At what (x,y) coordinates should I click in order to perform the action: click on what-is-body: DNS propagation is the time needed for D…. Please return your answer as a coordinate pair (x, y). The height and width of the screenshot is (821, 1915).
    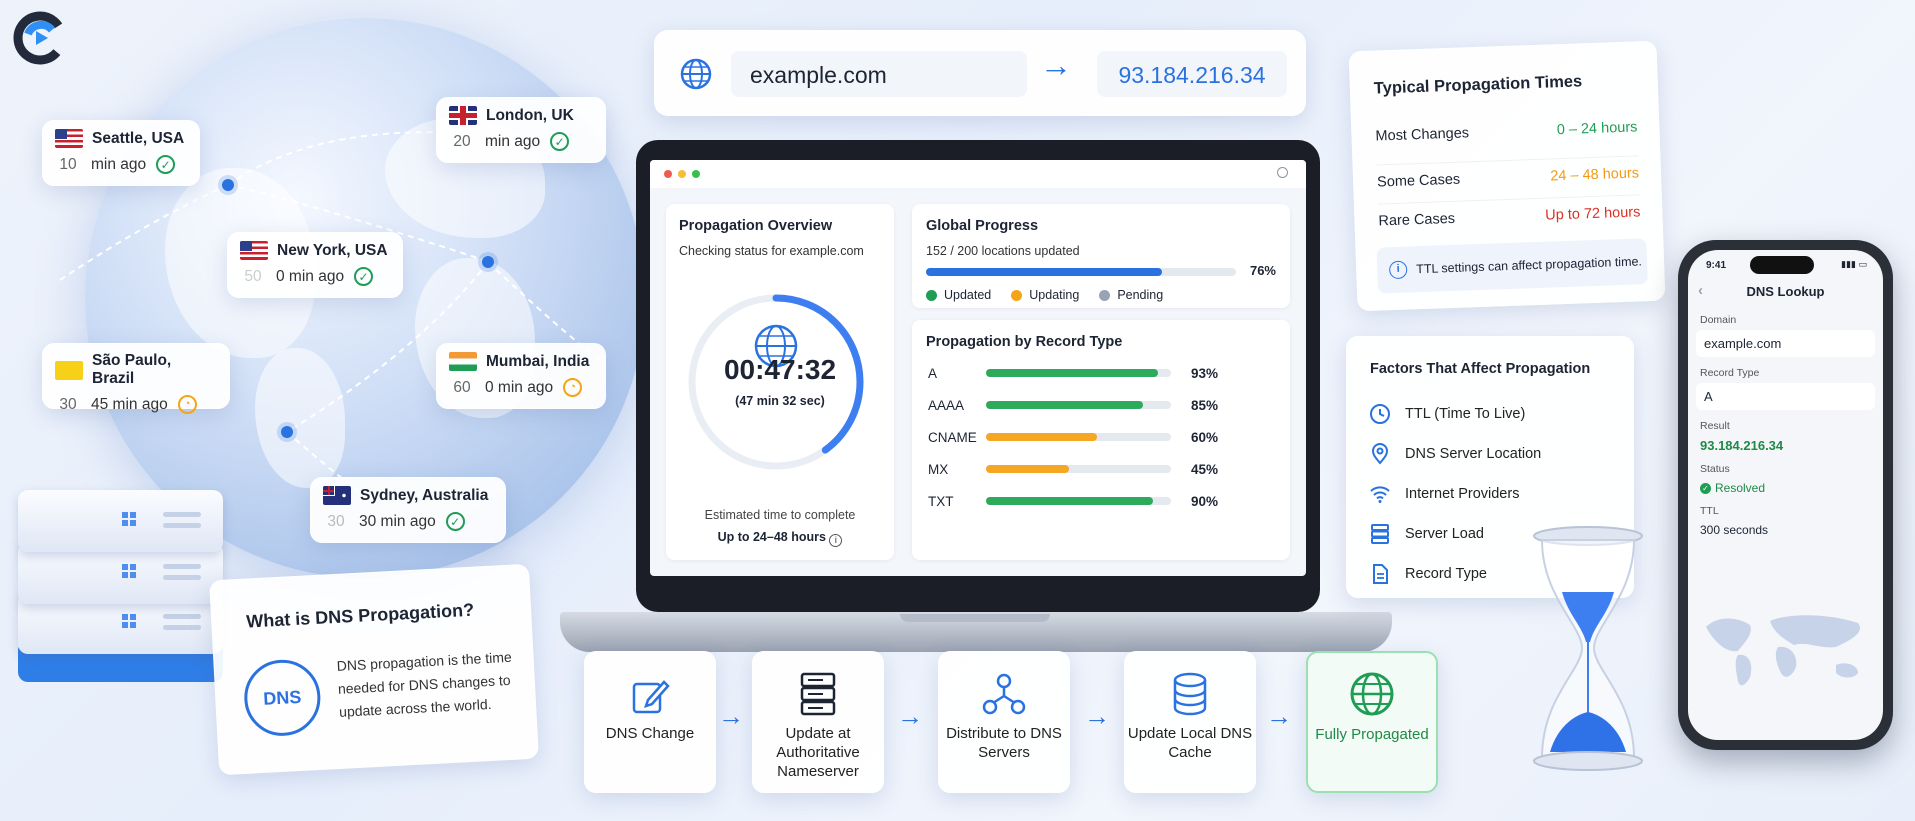
    Looking at the image, I should click on (424, 684).